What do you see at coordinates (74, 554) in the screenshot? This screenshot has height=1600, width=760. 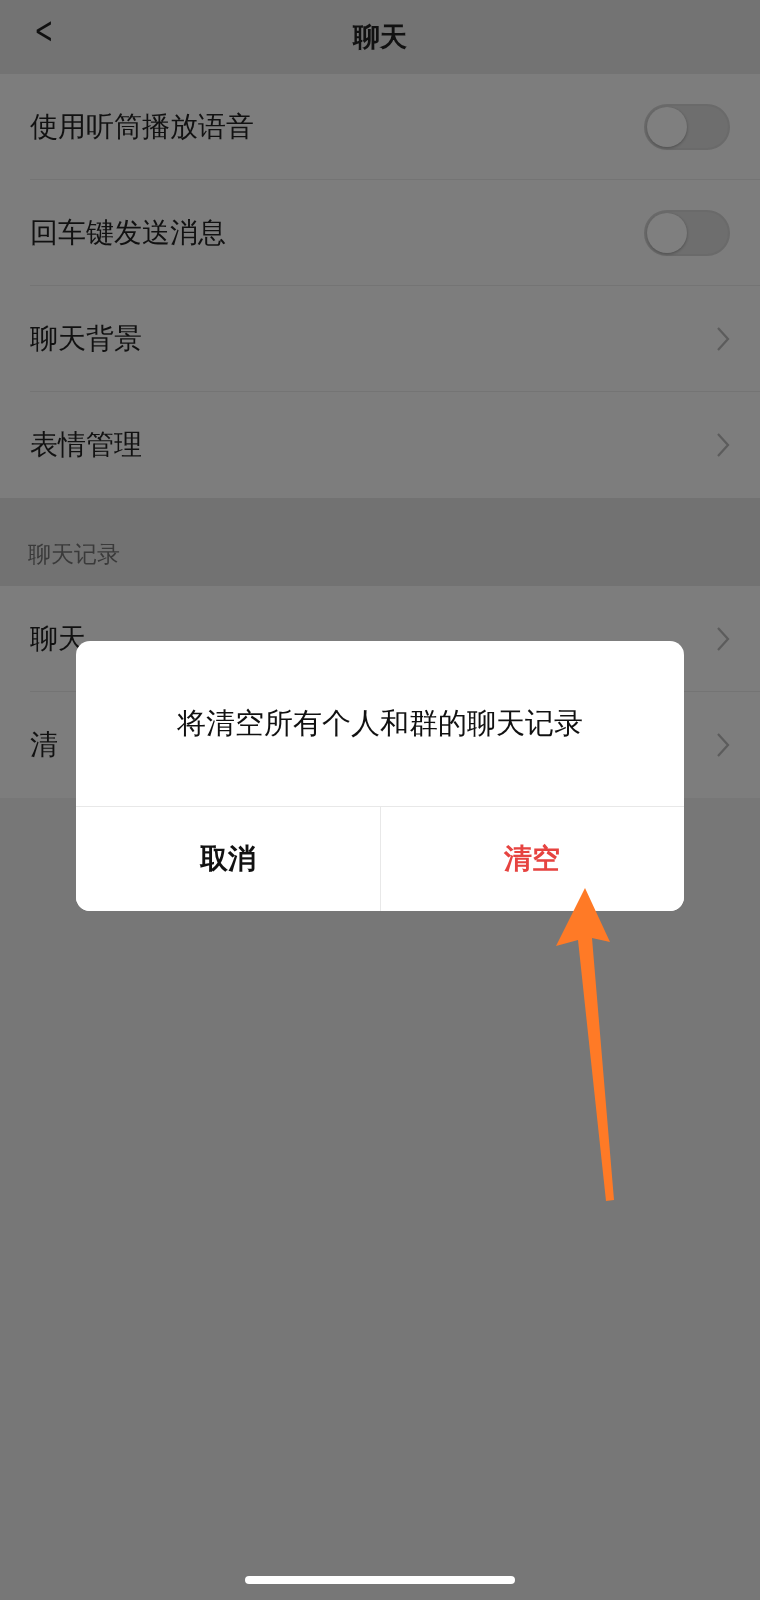 I see `section-header: 聊天记录` at bounding box center [74, 554].